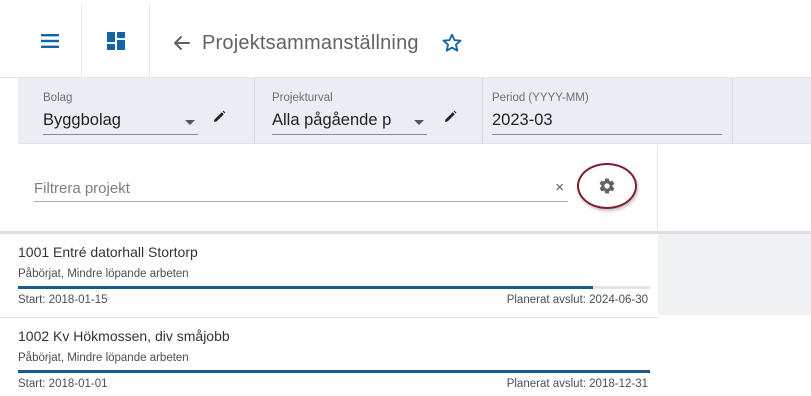 The width and height of the screenshot is (811, 396). I want to click on project-title: 1002 Kv Hökmossen, div småjobb, so click(124, 336).